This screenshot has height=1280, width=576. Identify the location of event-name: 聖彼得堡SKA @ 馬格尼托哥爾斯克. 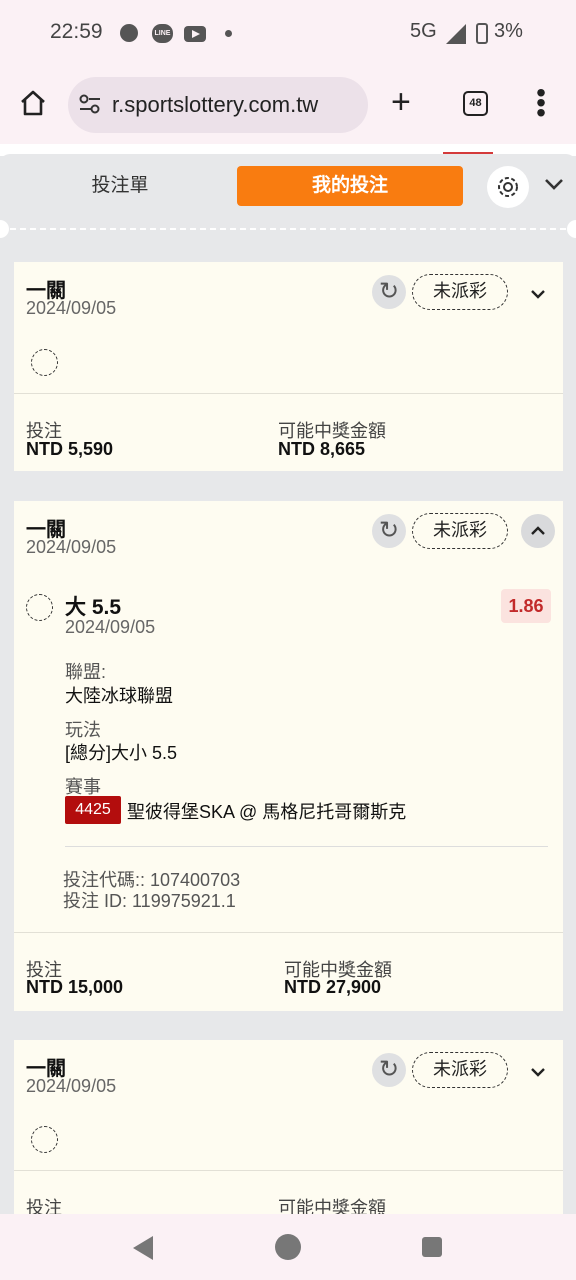
(267, 812).